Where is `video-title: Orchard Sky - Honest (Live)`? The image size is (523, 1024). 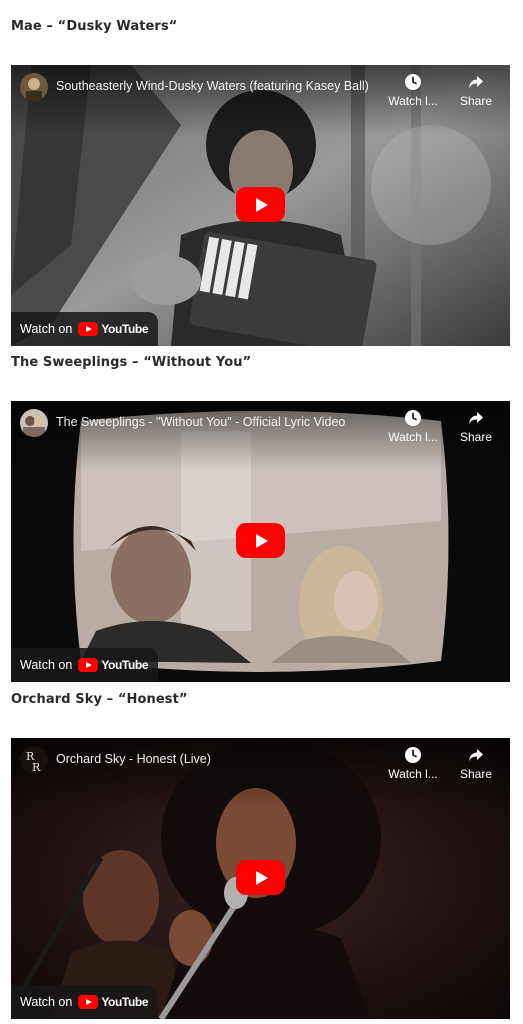
video-title: Orchard Sky - Honest (Live) is located at coordinates (221, 759).